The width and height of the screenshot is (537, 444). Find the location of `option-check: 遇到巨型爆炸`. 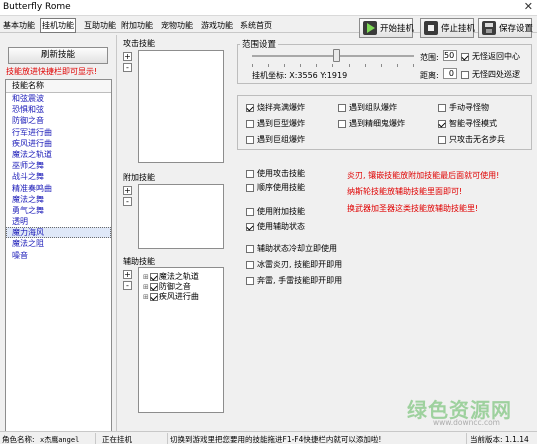

option-check: 遇到巨型爆炸 is located at coordinates (275, 123).